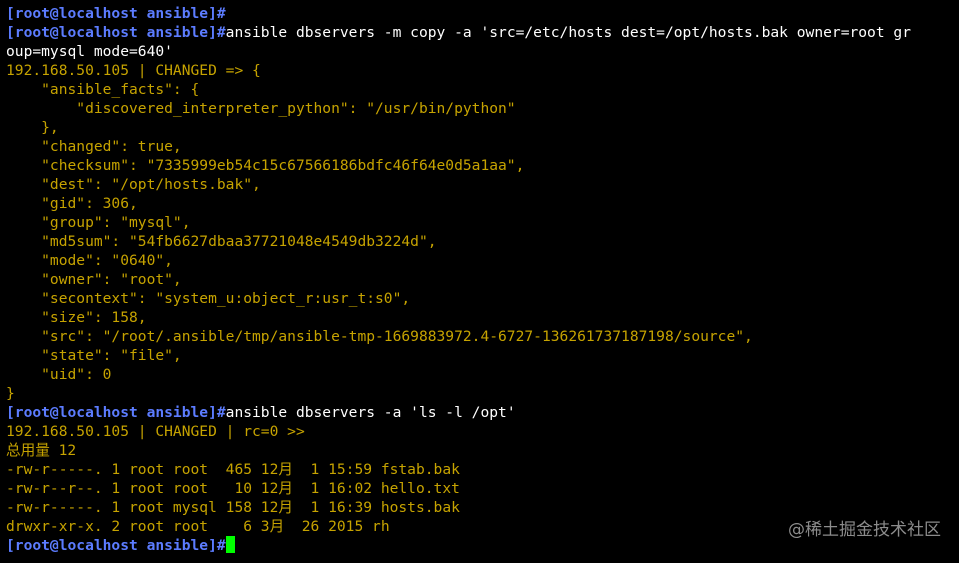 This screenshot has height=563, width=959. Describe the element at coordinates (32, 127) in the screenshot. I see `output-text: },` at that location.